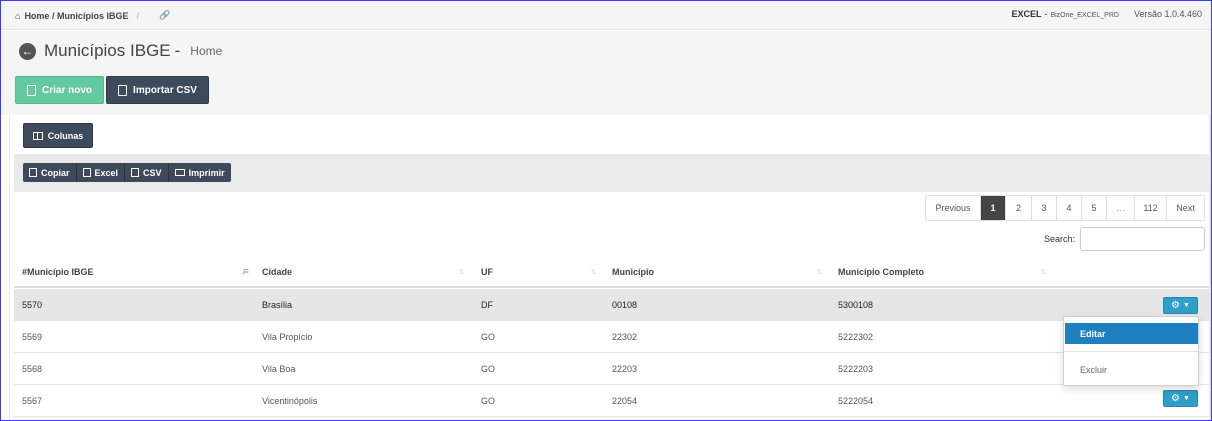 The image size is (1212, 421). Describe the element at coordinates (633, 272) in the screenshot. I see `header-municipio: Município` at that location.